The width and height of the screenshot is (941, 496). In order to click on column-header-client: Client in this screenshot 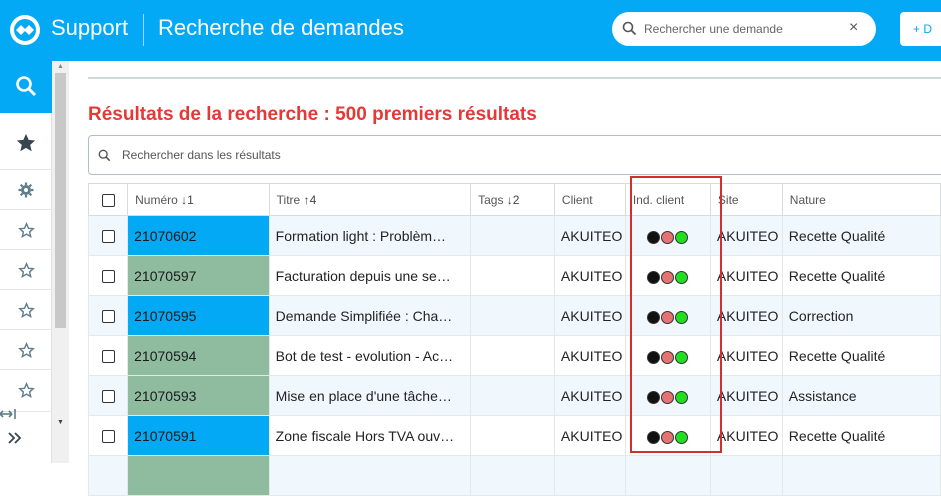, I will do `click(589, 199)`.